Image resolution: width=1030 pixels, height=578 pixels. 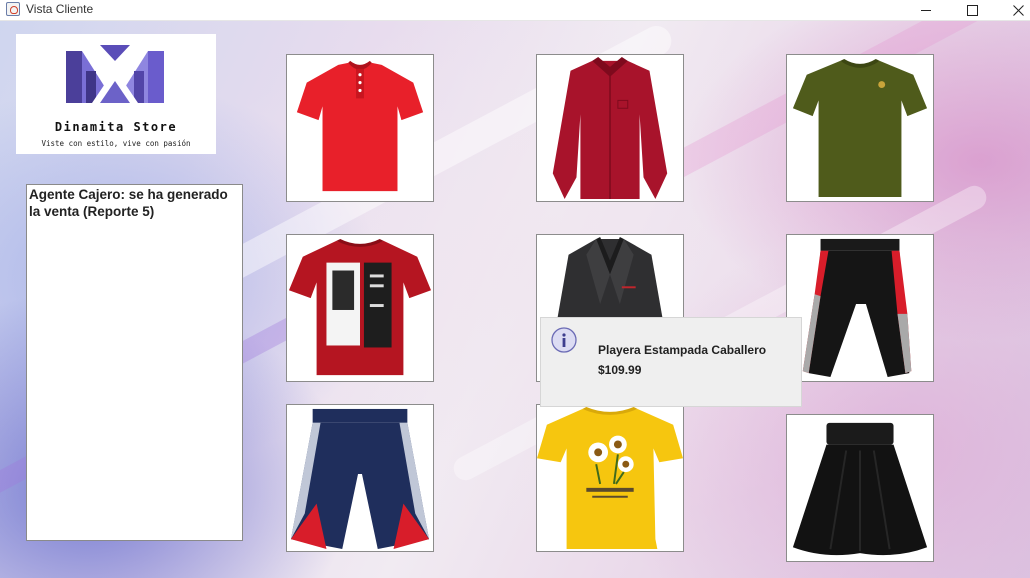 I want to click on maximize-button, so click(x=972, y=10).